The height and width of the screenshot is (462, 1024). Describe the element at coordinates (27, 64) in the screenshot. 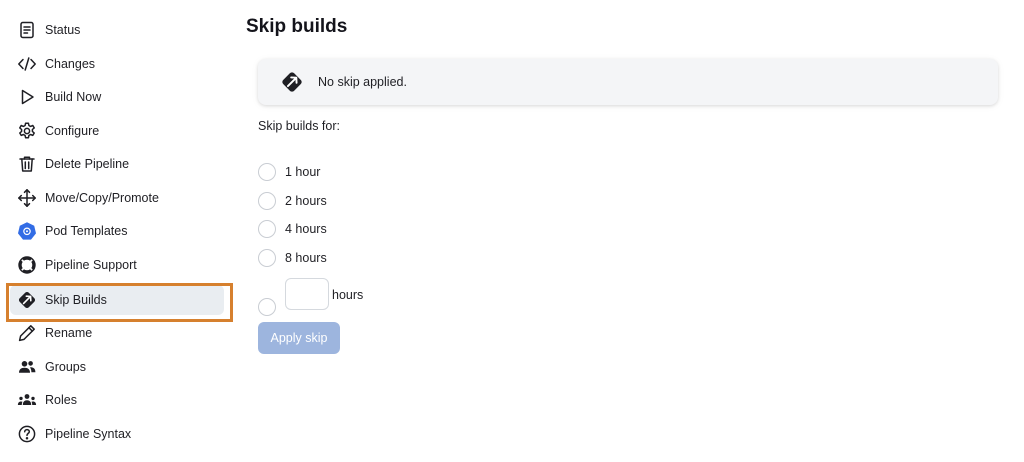

I see `code-icon` at that location.